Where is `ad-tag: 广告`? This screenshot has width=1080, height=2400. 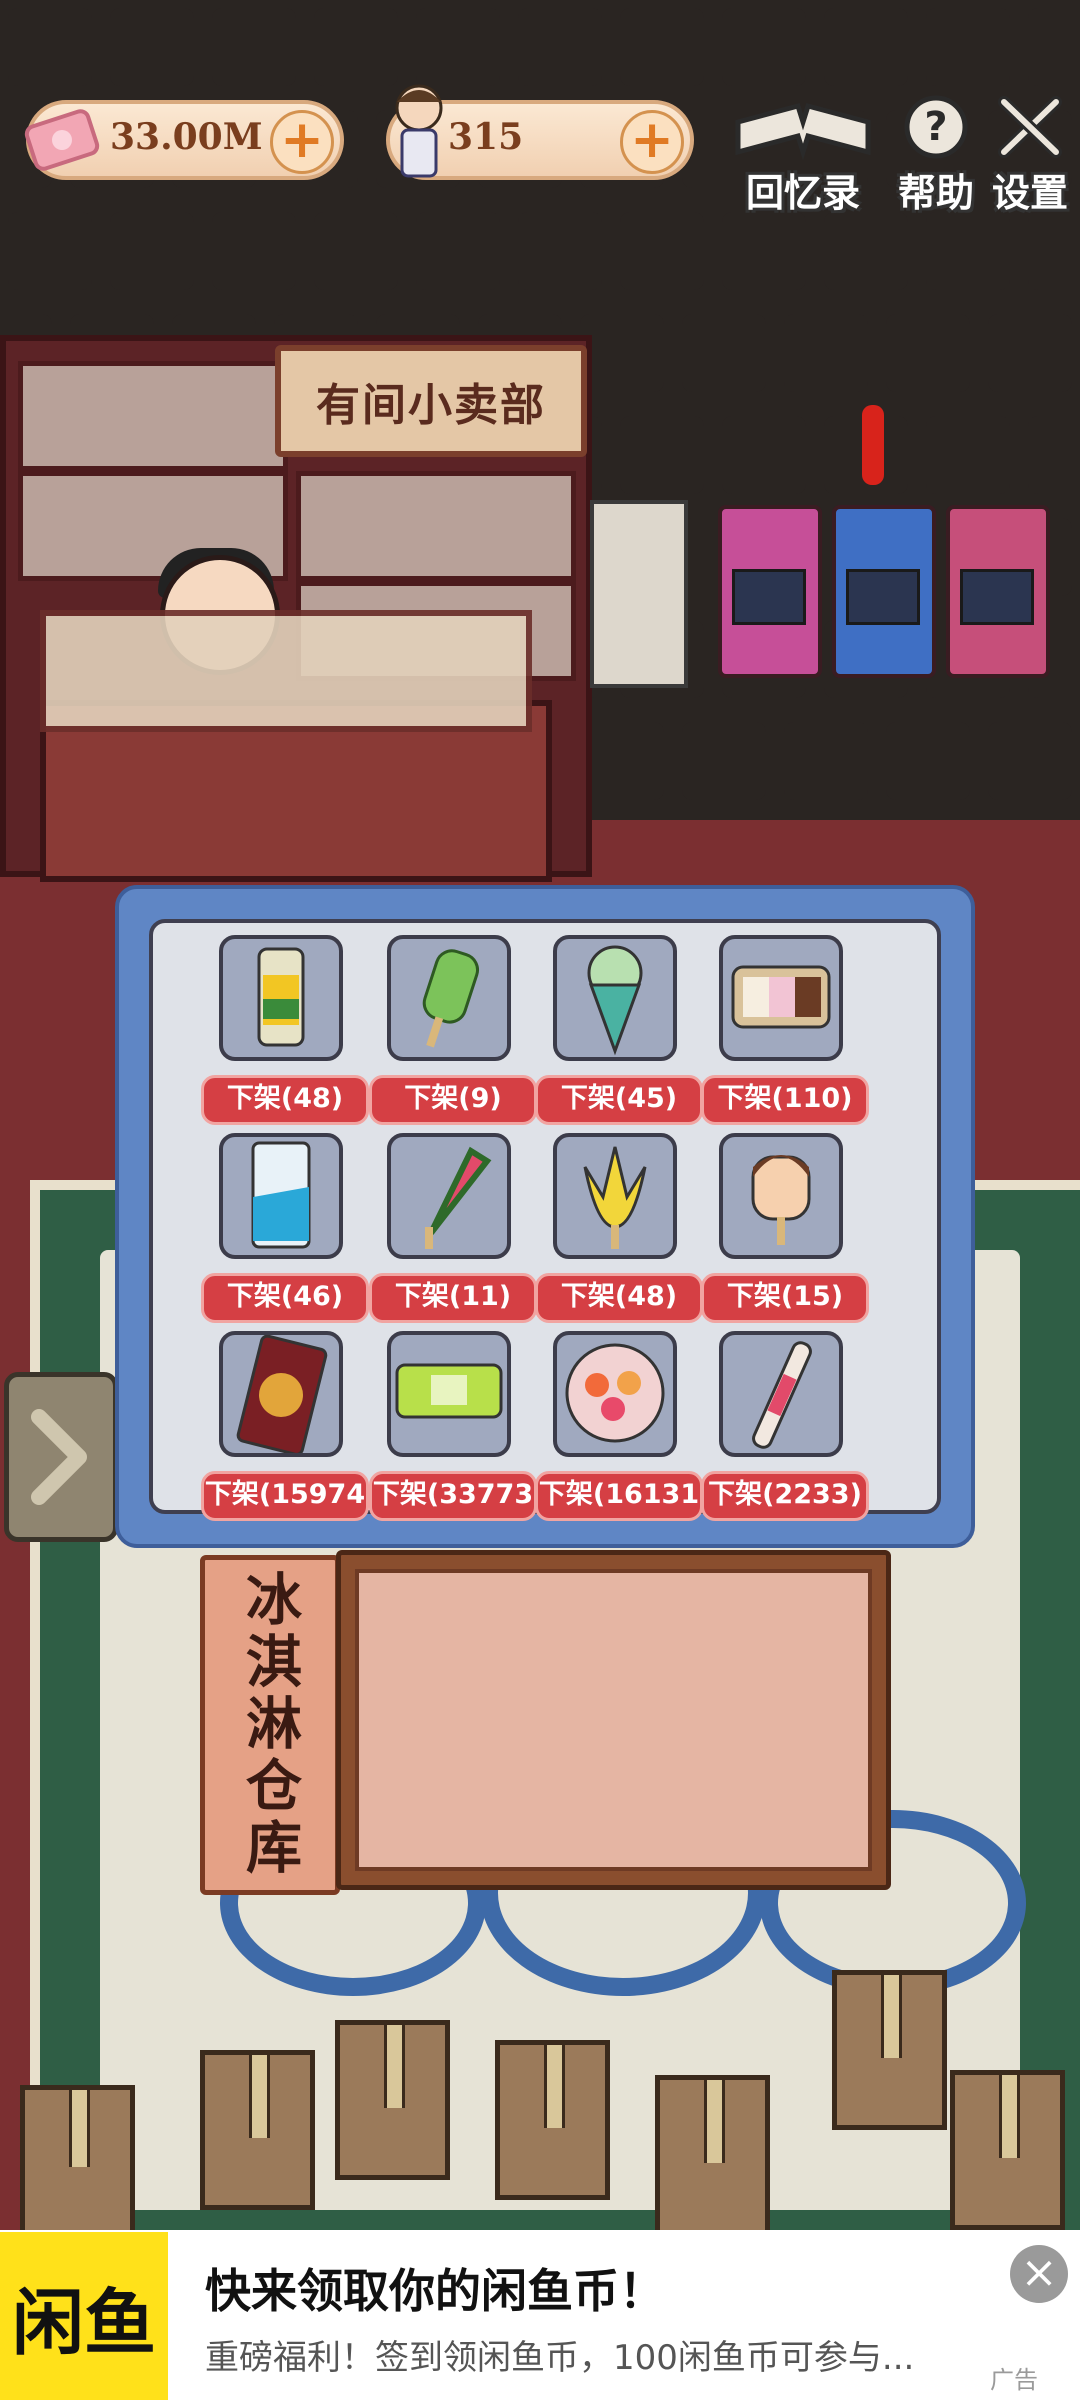
ad-tag: 广告 is located at coordinates (1014, 2380).